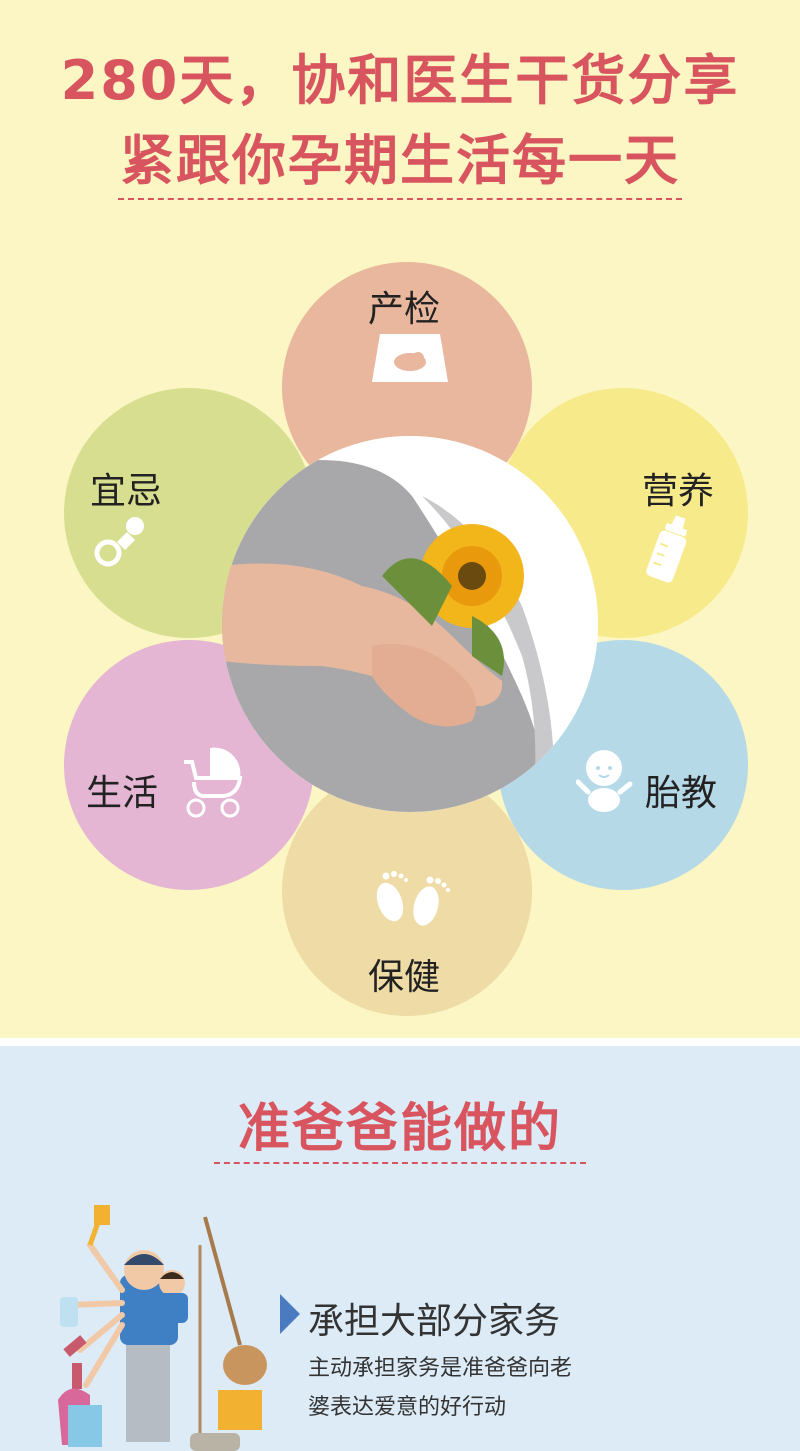  I want to click on pregnant-belly-illustration, so click(410, 624).